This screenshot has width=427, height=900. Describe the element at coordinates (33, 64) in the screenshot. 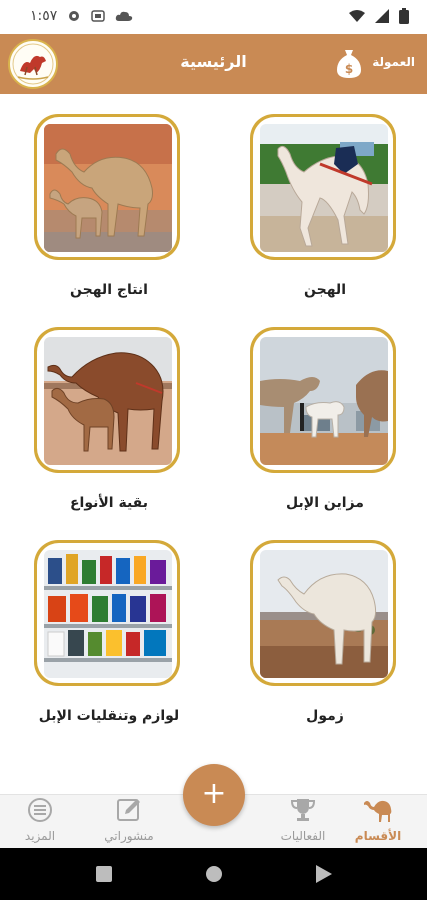

I see `app-logo-icon` at that location.